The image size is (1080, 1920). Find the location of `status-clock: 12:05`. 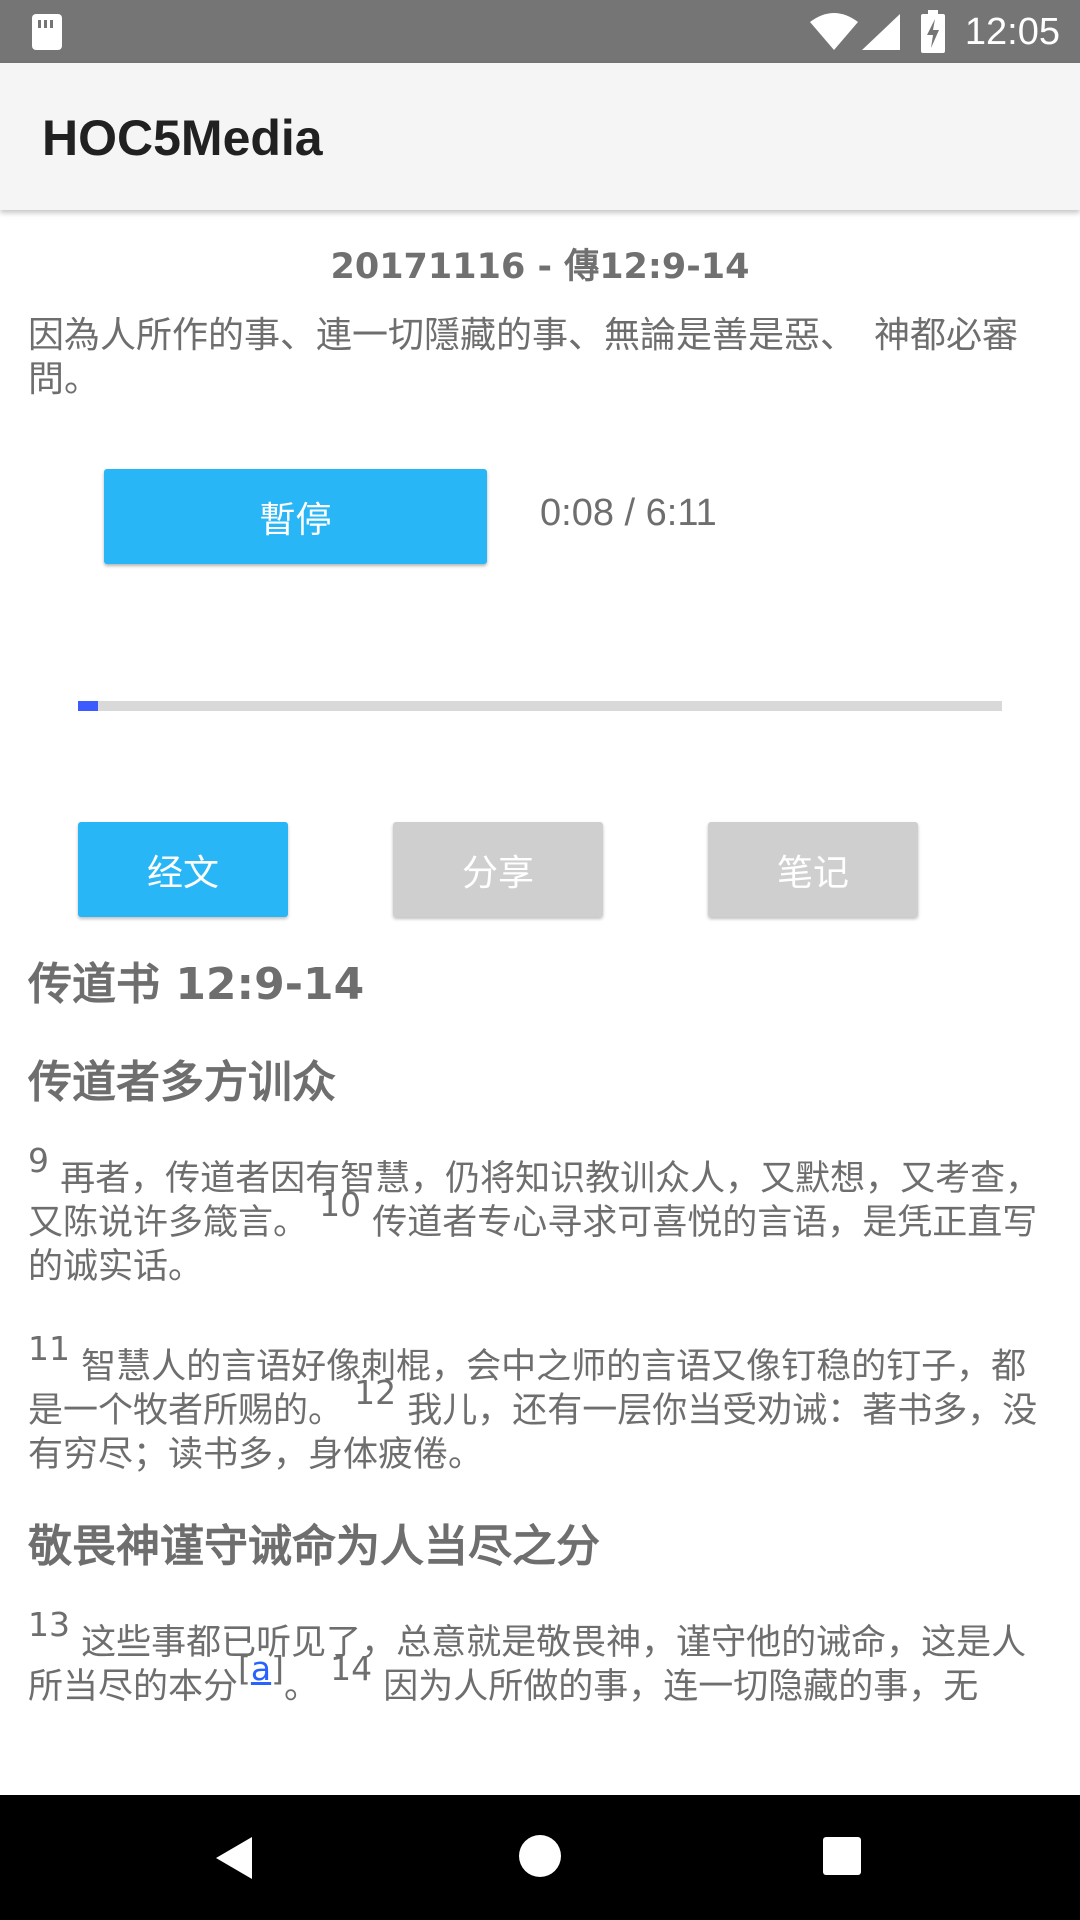

status-clock: 12:05 is located at coordinates (1012, 32).